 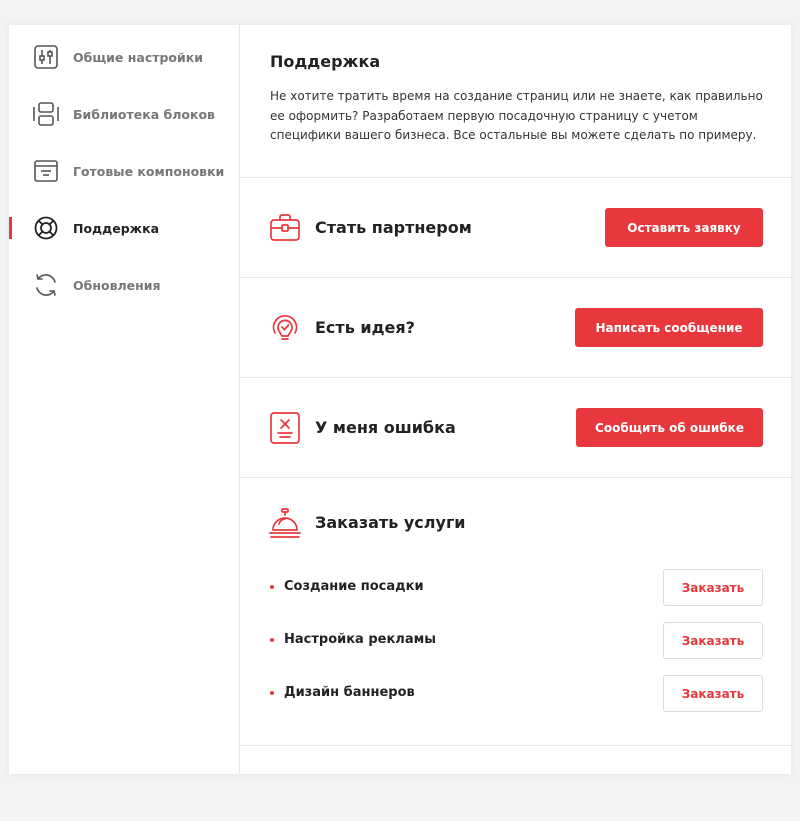 I want to click on service-bell-icon, so click(x=285, y=523).